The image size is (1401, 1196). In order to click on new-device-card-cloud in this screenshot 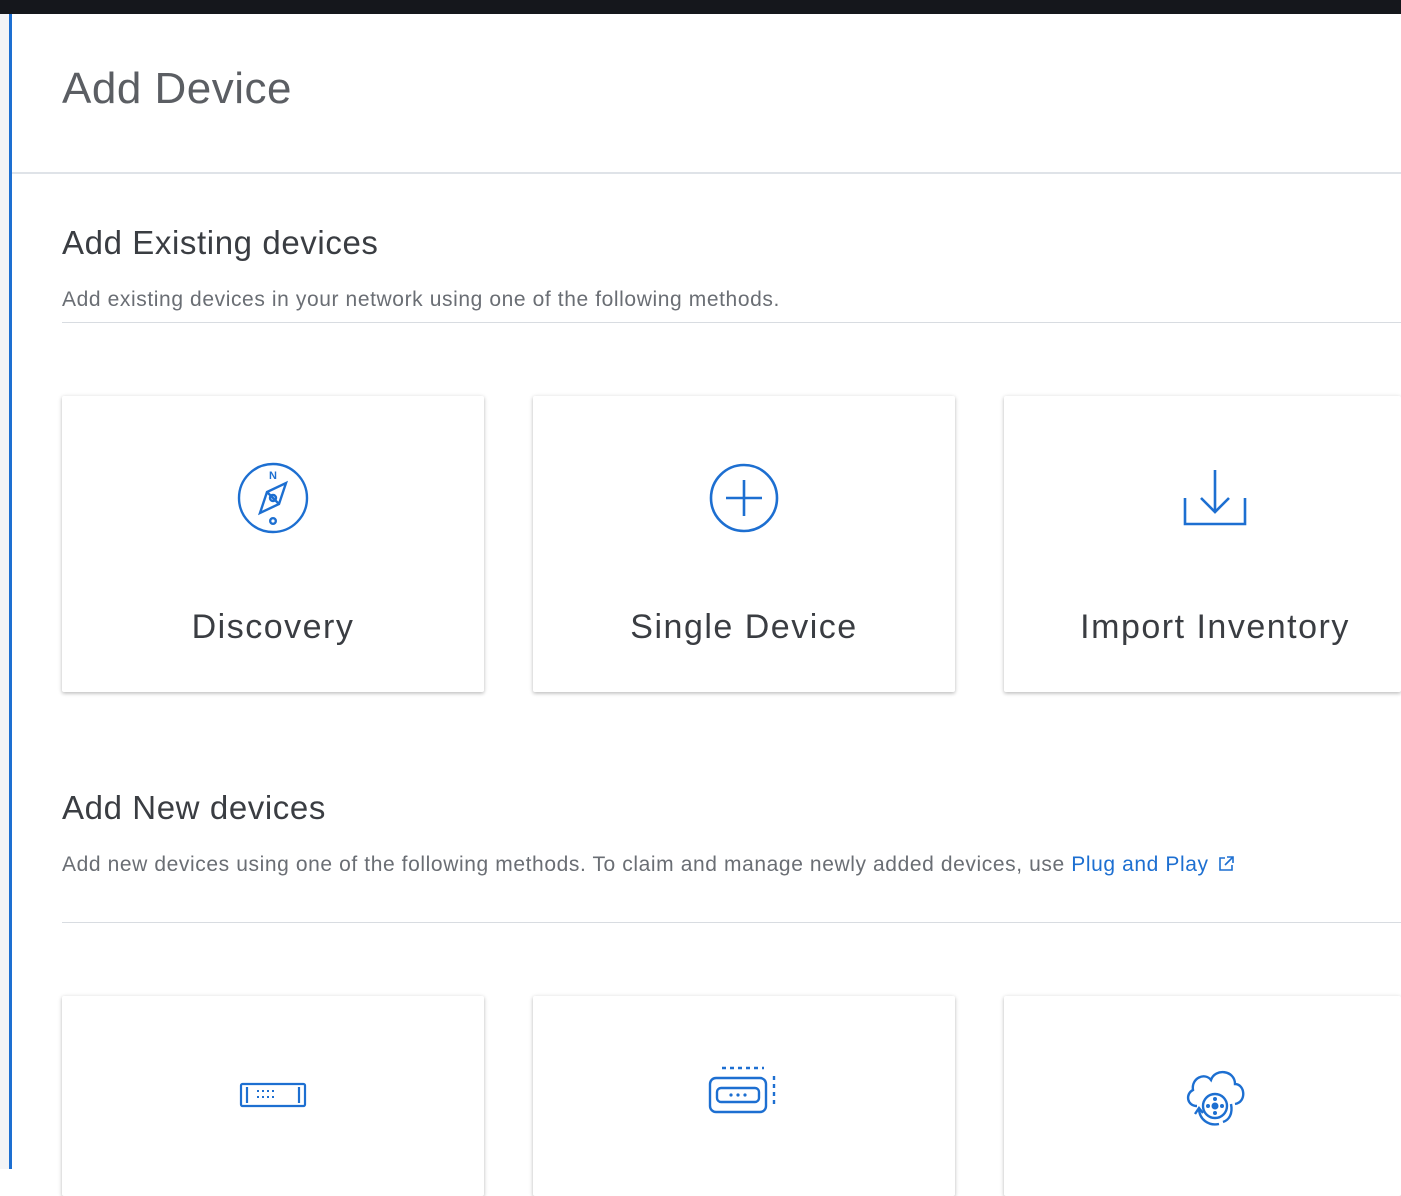, I will do `click(1202, 1096)`.